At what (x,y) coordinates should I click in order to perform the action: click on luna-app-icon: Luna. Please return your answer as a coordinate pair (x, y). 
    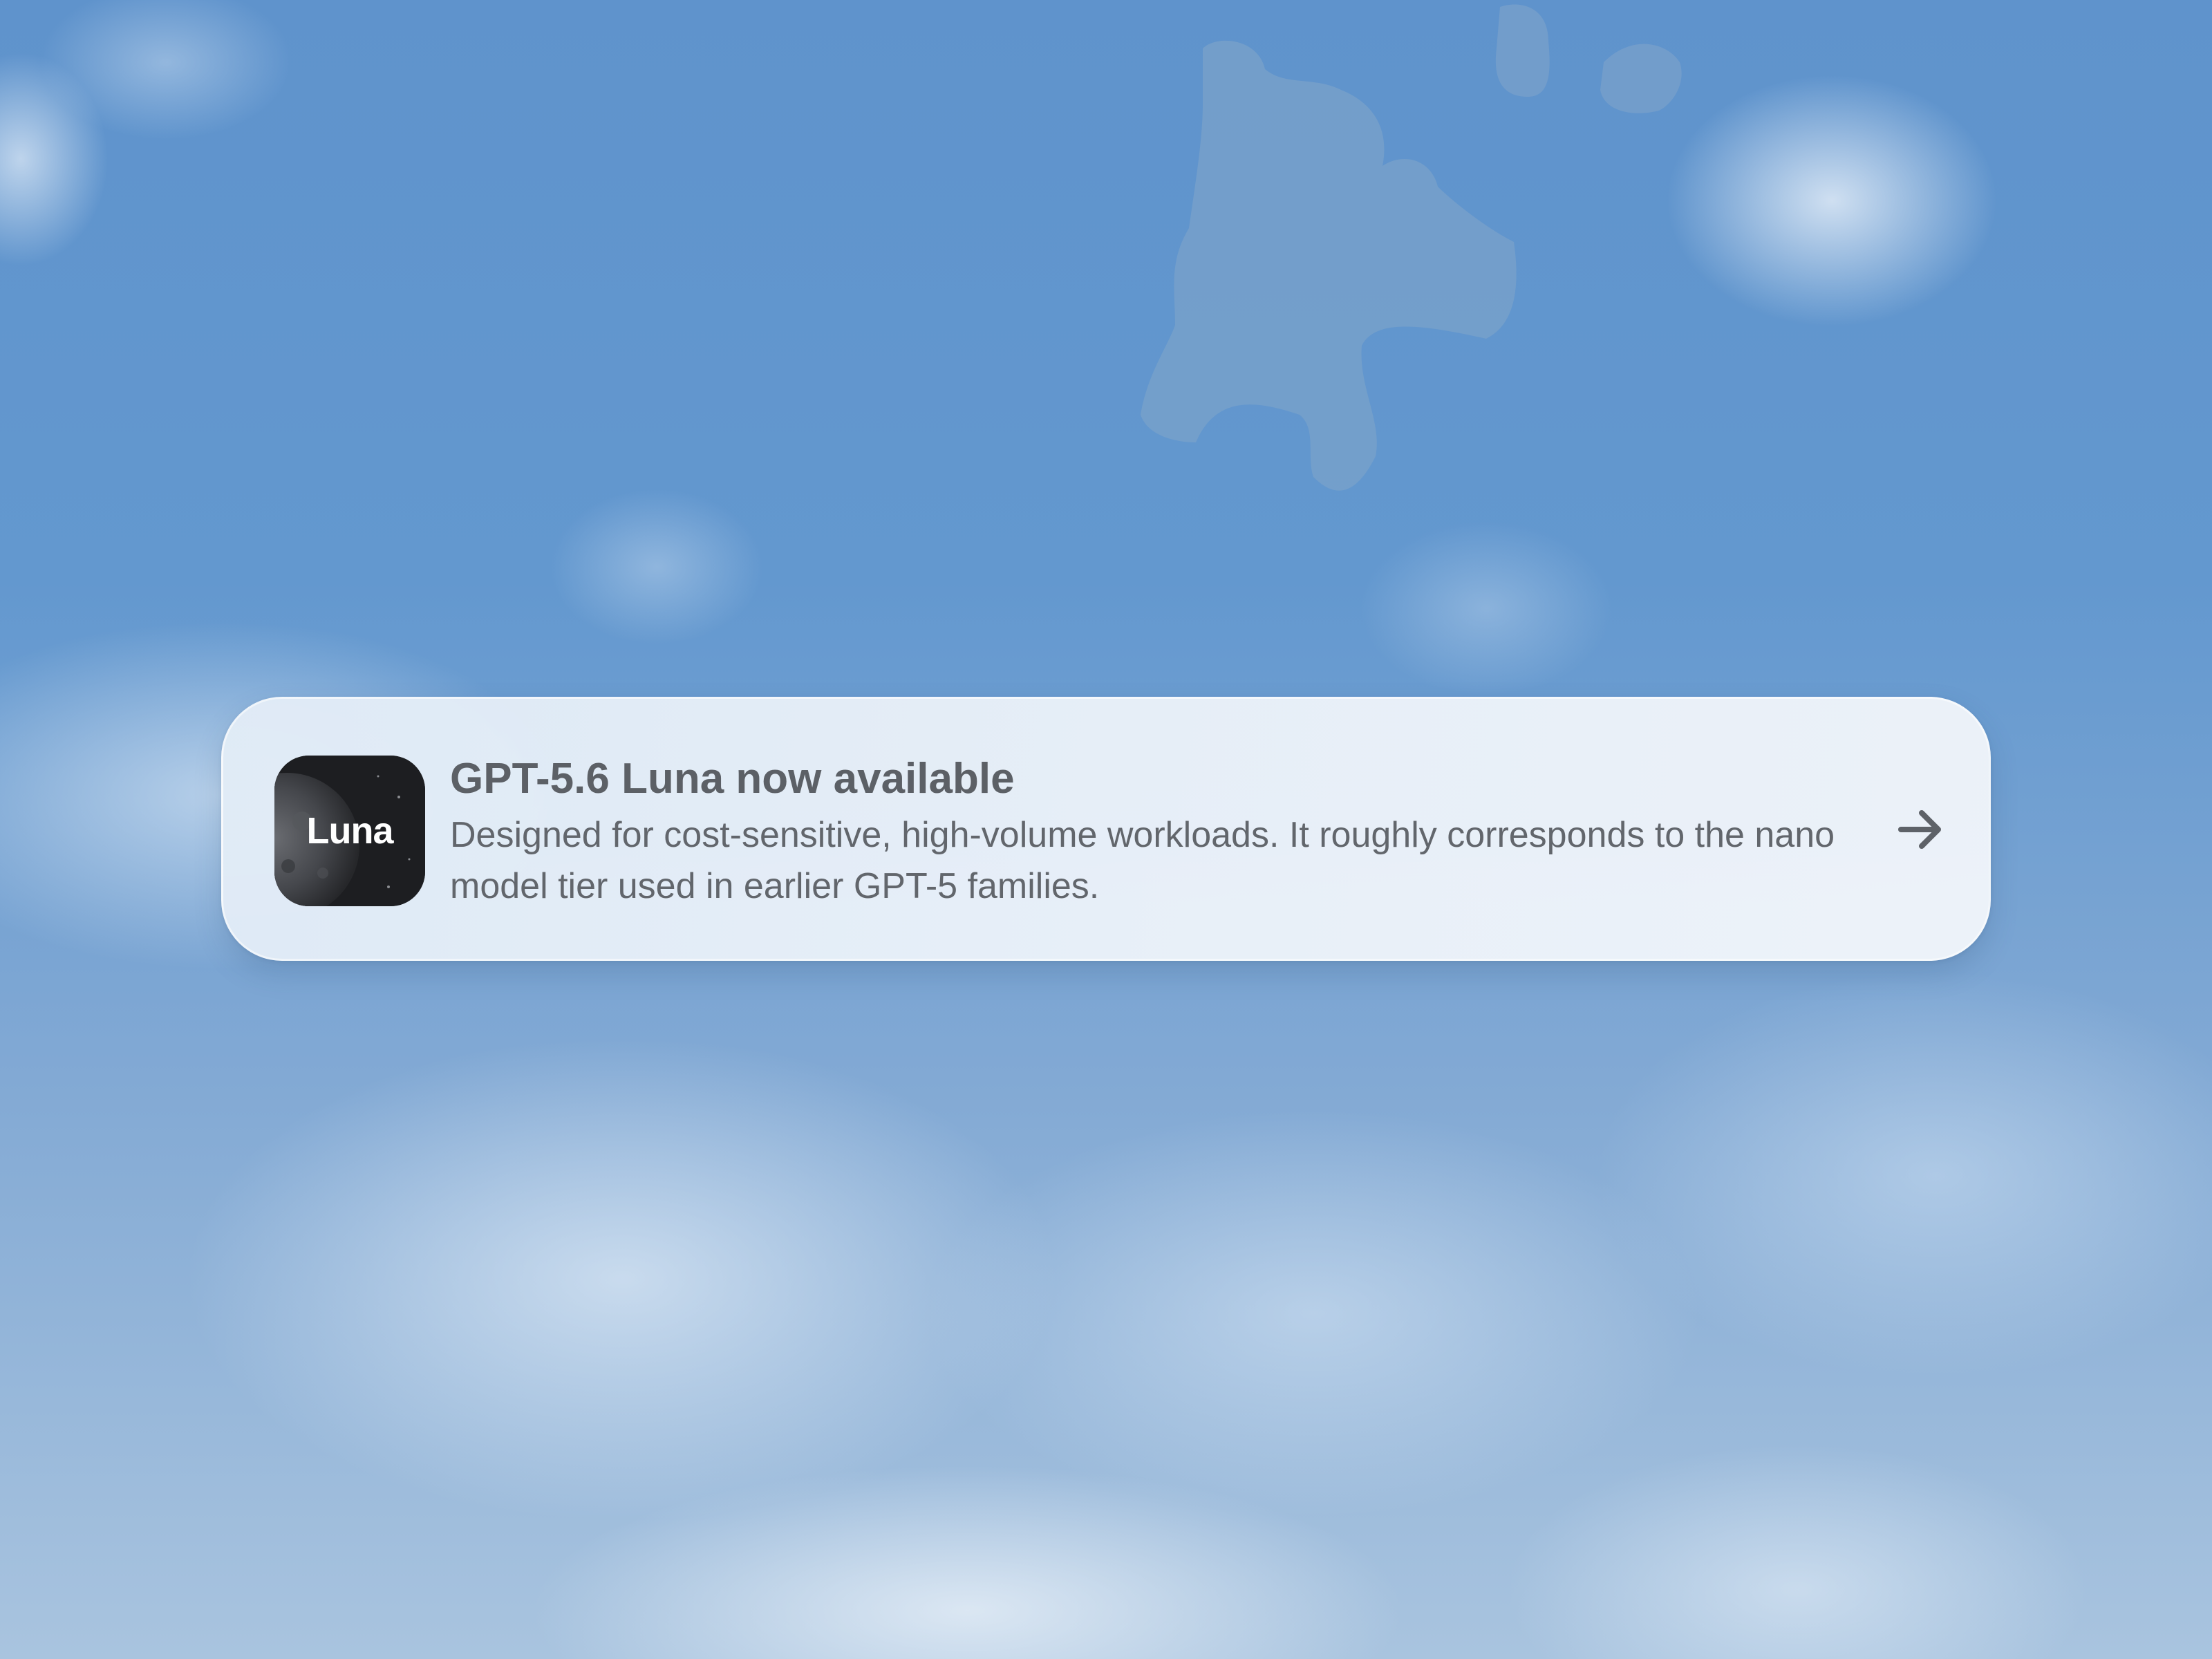
    Looking at the image, I should click on (349, 831).